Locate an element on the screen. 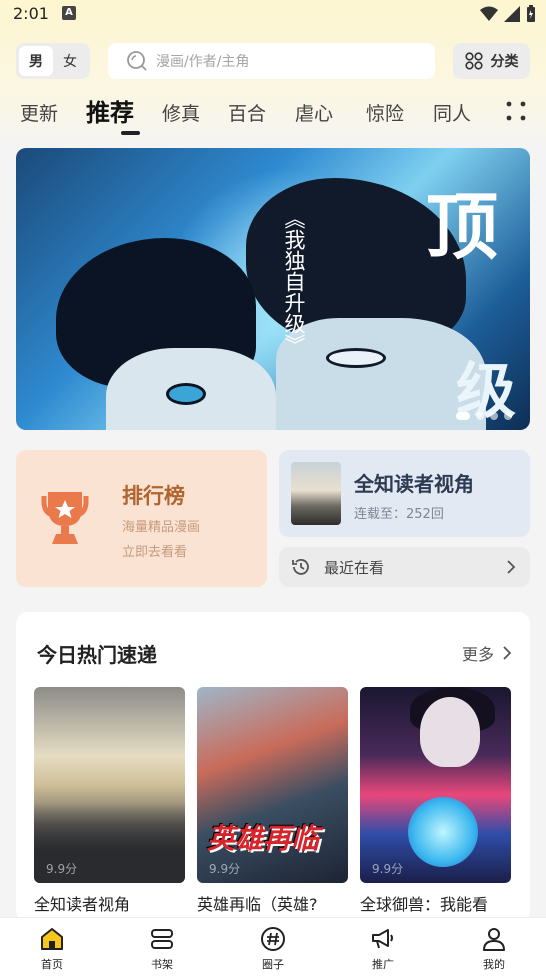 This screenshot has width=546, height=979. more-tabs-icon is located at coordinates (516, 111).